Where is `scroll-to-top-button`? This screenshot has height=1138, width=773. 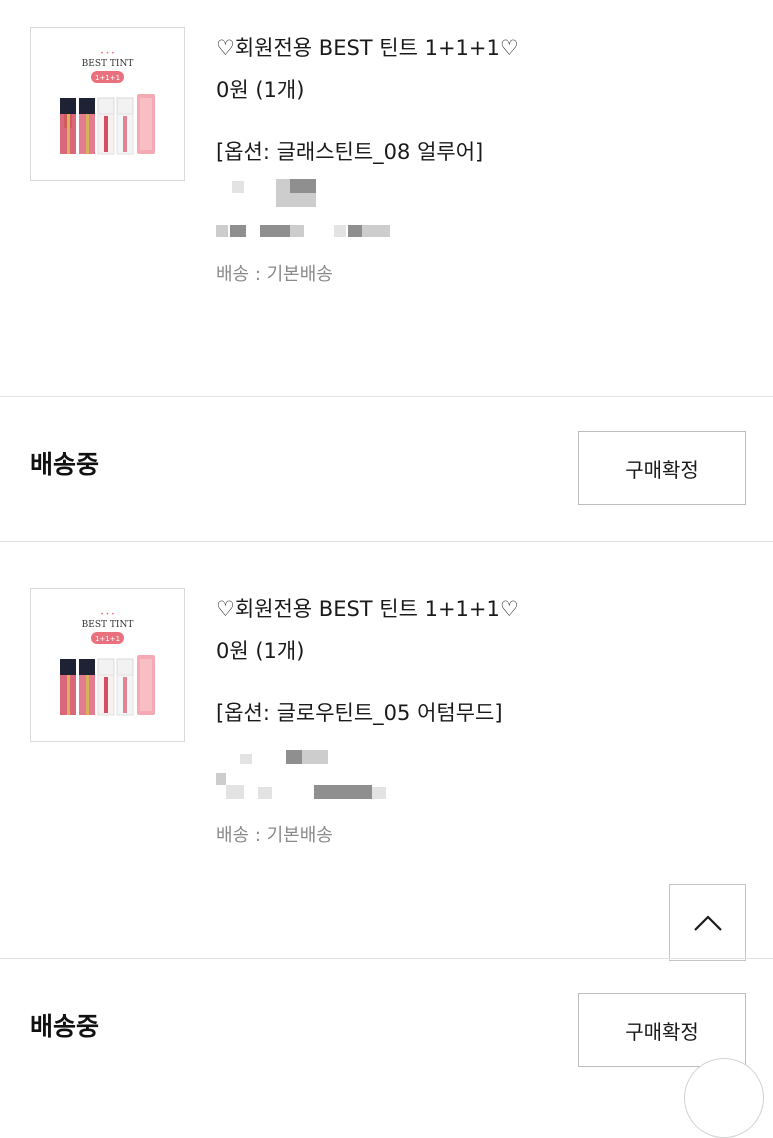 scroll-to-top-button is located at coordinates (707, 922).